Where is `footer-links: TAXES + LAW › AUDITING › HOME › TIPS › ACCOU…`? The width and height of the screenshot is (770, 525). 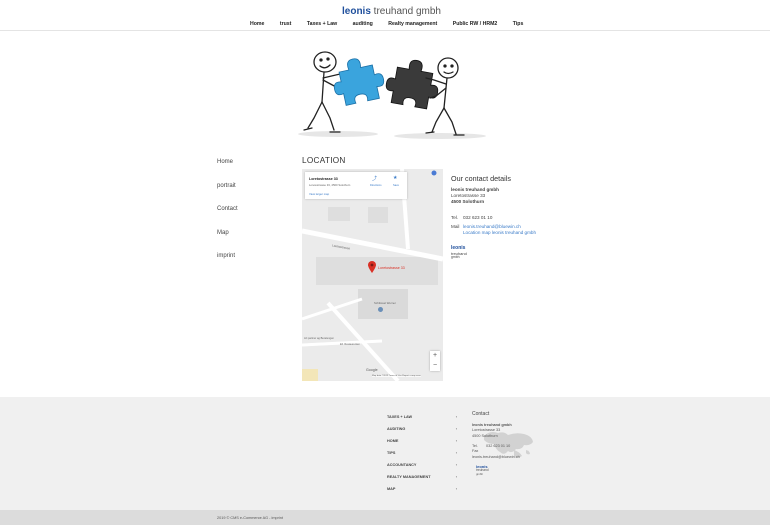 footer-links: TAXES + LAW › AUDITING › HOME › TIPS › ACCOU… is located at coordinates (422, 457).